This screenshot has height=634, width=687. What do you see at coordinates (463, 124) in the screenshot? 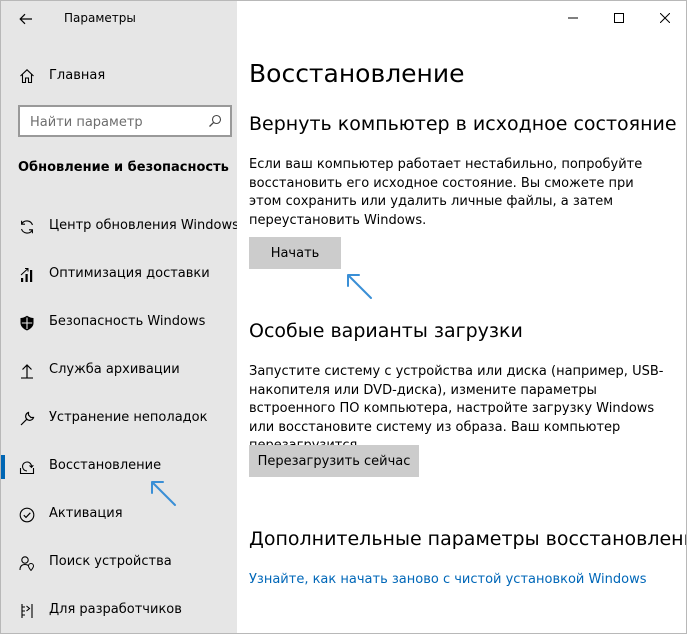
I see `reset-heading: Вернуть компьютер в исходное состояние` at bounding box center [463, 124].